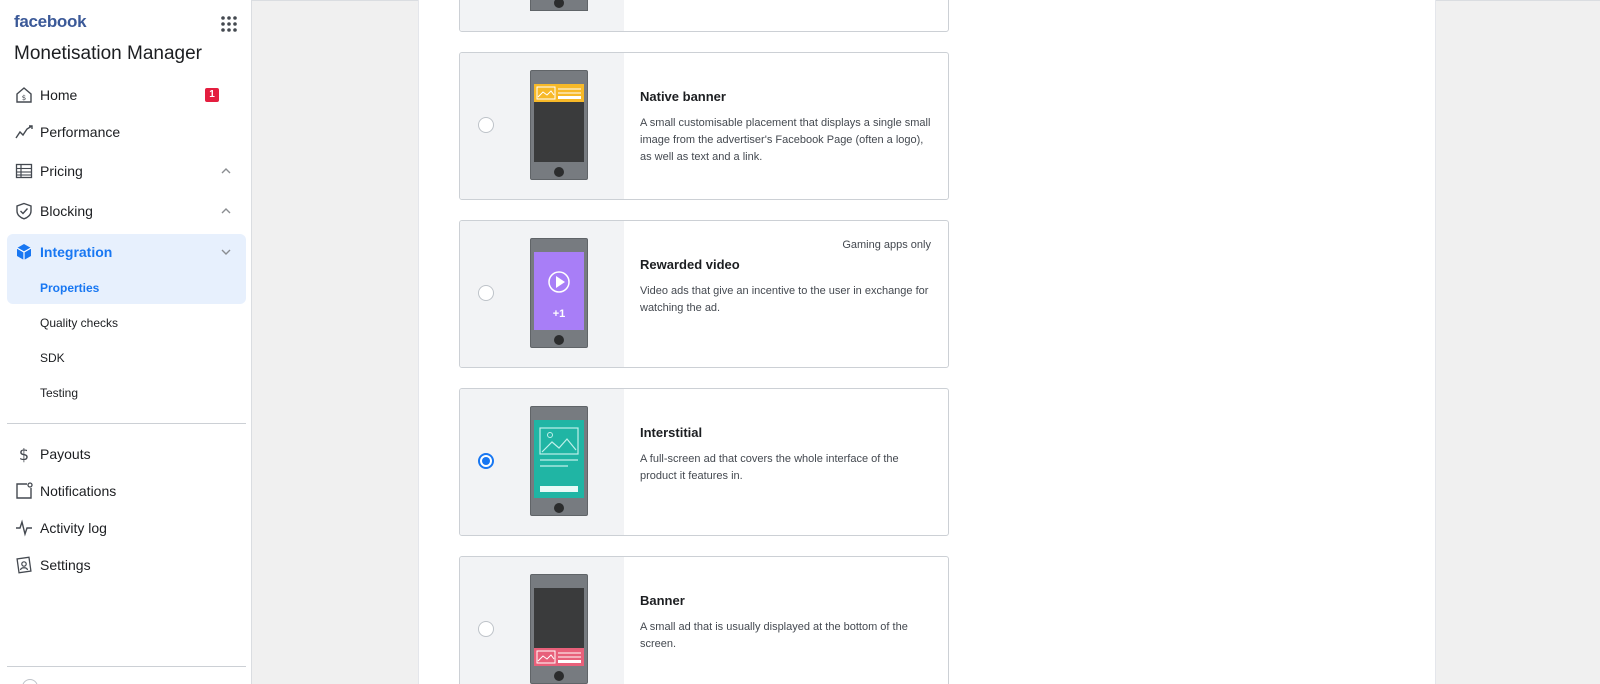  I want to click on facebook-logo: facebook, so click(50, 22).